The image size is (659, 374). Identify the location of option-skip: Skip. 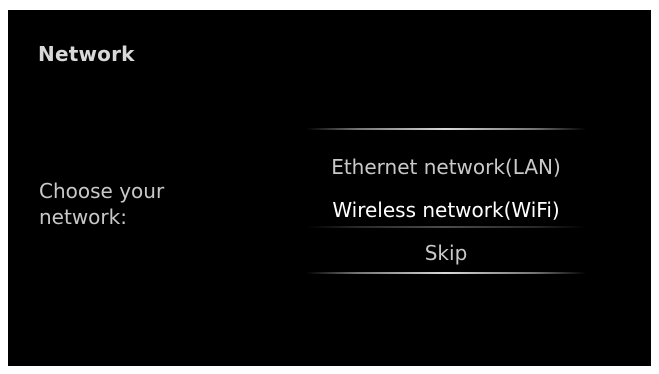
(446, 253).